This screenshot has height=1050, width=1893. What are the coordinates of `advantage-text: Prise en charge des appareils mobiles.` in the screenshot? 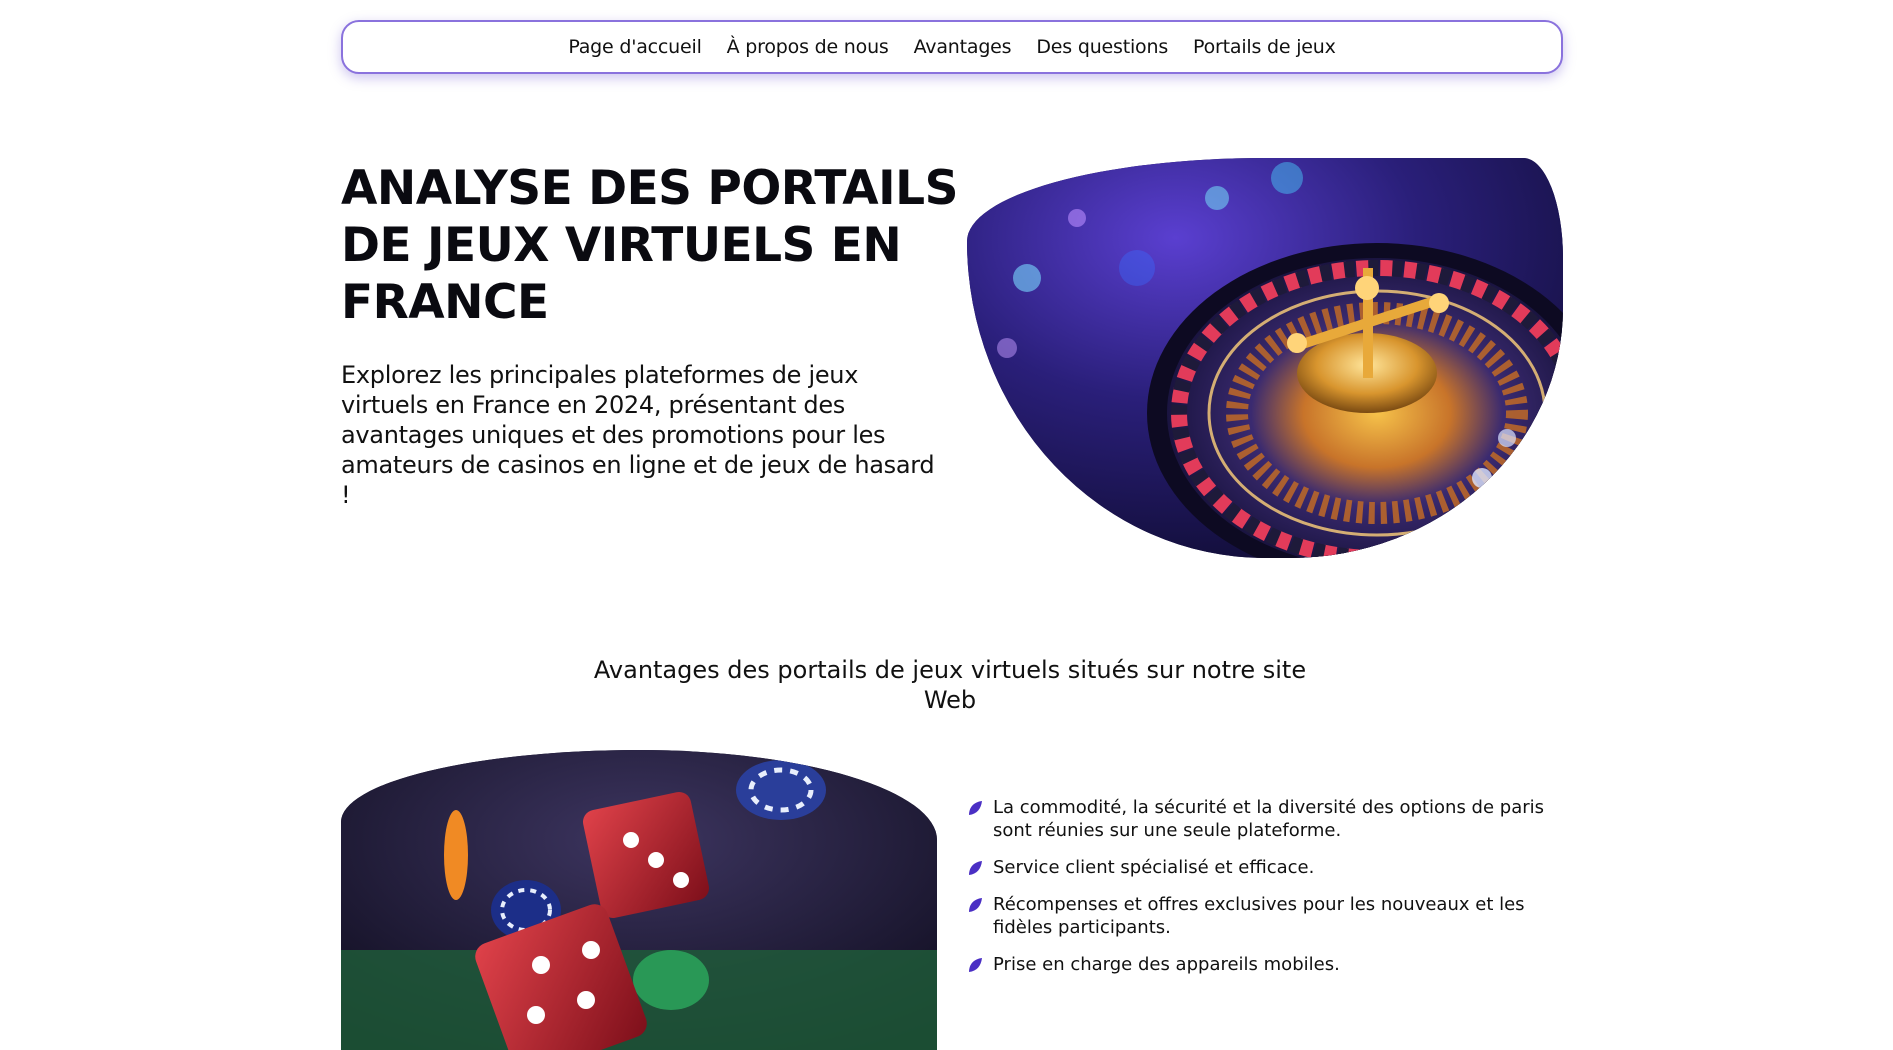 It's located at (1166, 964).